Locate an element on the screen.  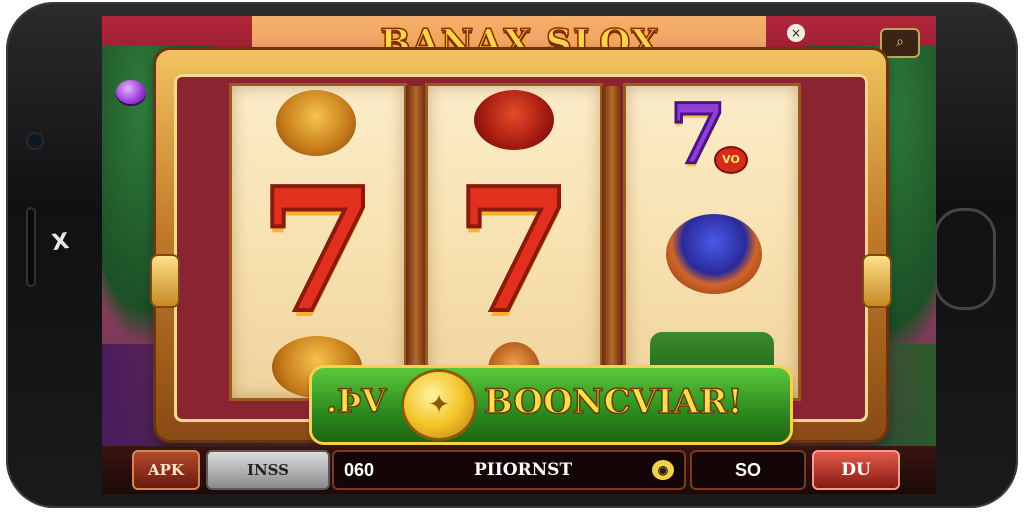
chip-icon is located at coordinates (131, 92).